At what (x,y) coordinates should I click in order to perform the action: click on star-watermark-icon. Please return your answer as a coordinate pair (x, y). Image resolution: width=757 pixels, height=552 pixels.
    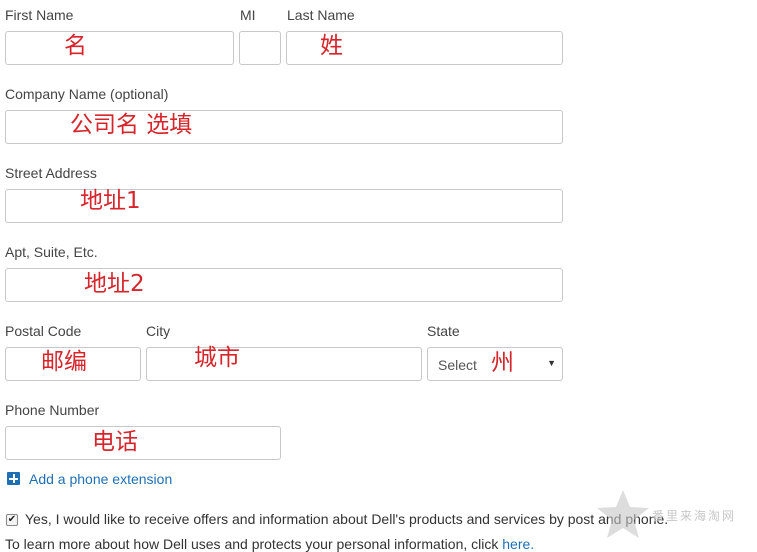
    Looking at the image, I should click on (623, 514).